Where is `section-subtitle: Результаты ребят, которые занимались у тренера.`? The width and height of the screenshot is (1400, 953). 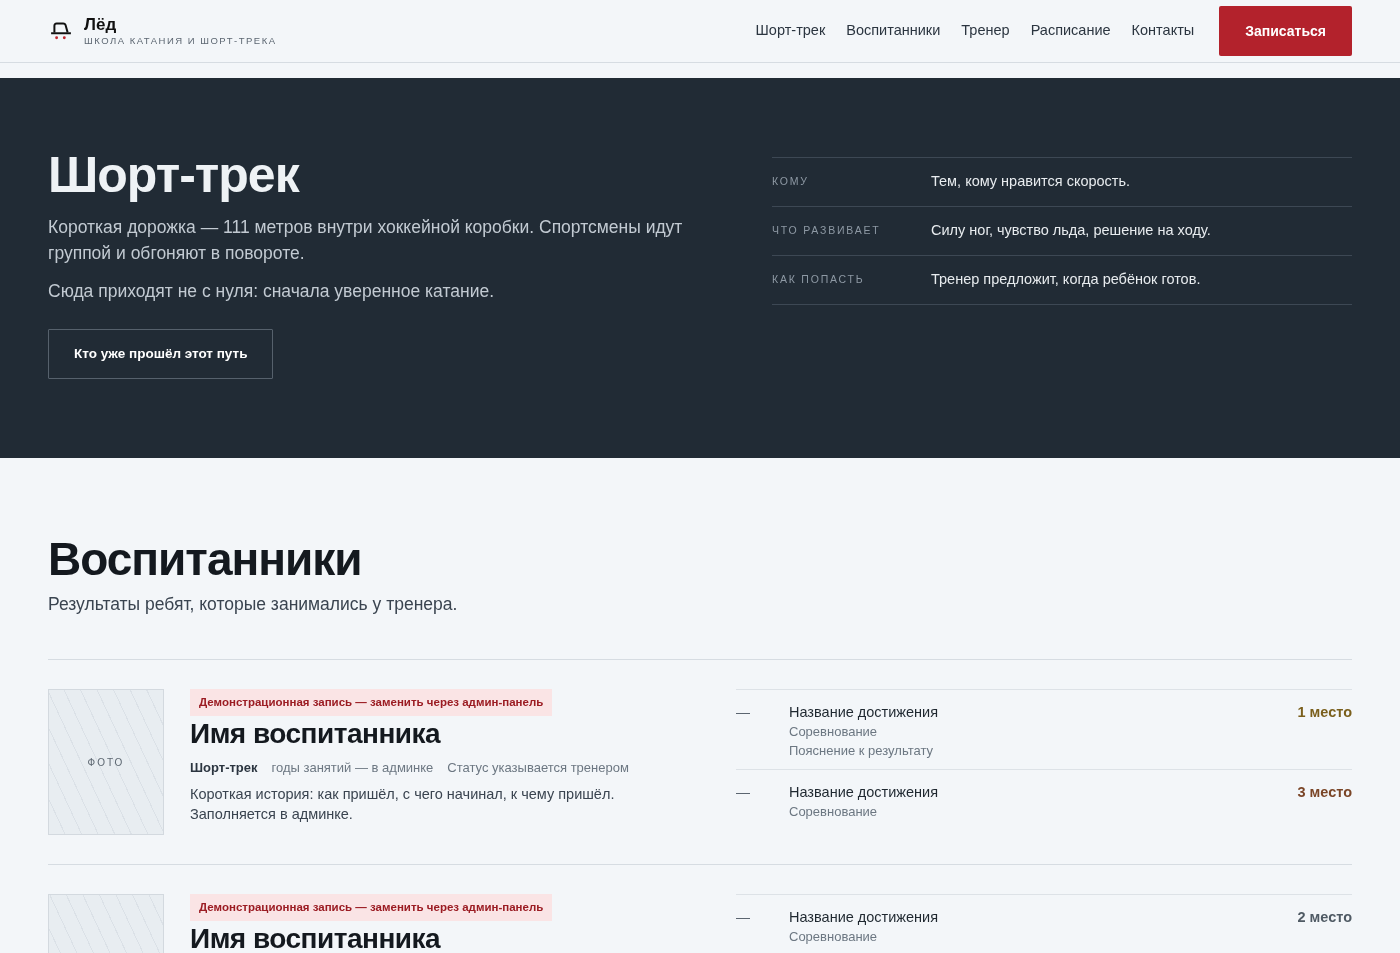 section-subtitle: Результаты ребят, которые занимались у тренера. is located at coordinates (253, 604).